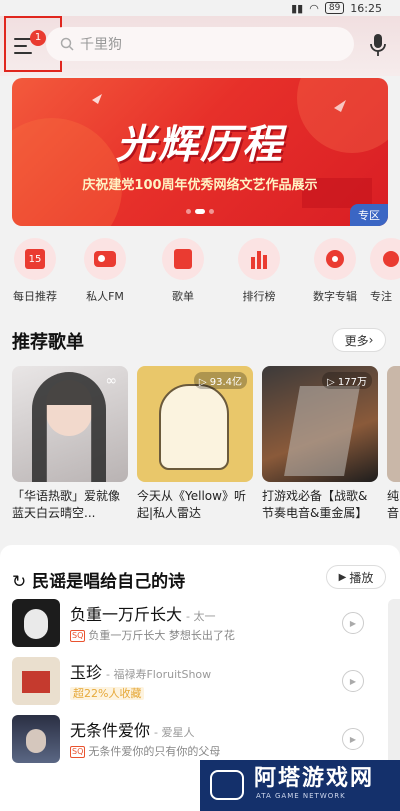 This screenshot has height=811, width=400. Describe the element at coordinates (19, 582) in the screenshot. I see `refresh-icon: ↻` at that location.